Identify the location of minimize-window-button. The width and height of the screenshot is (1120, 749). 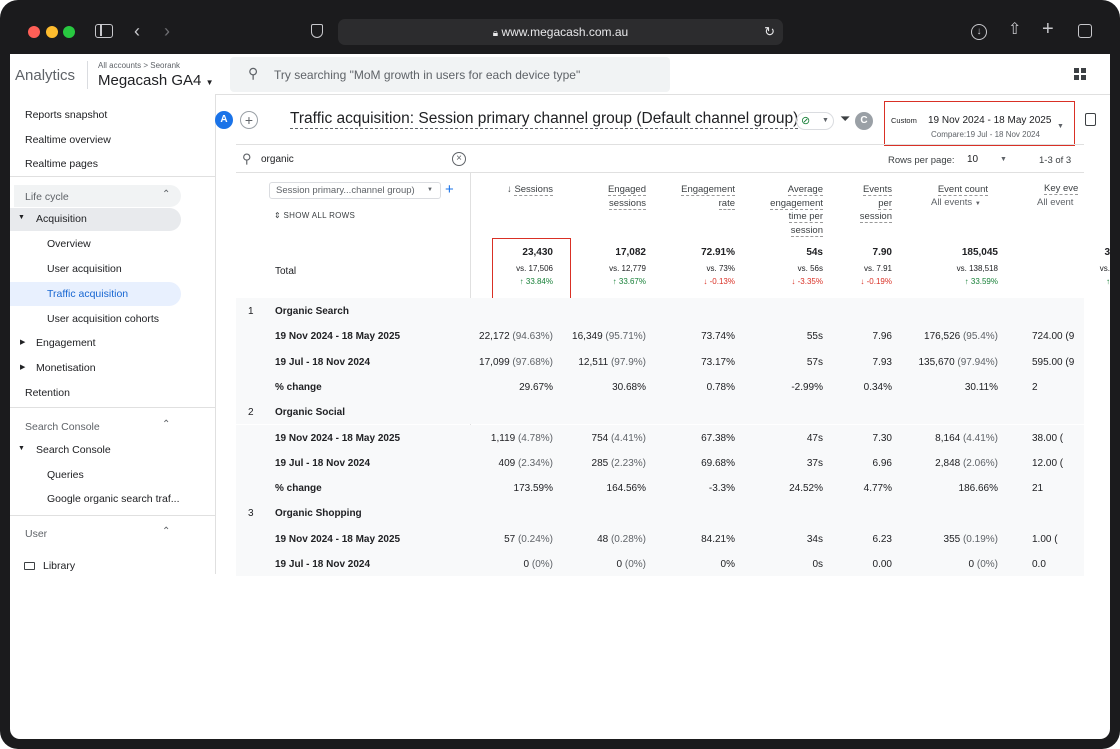
(52, 32).